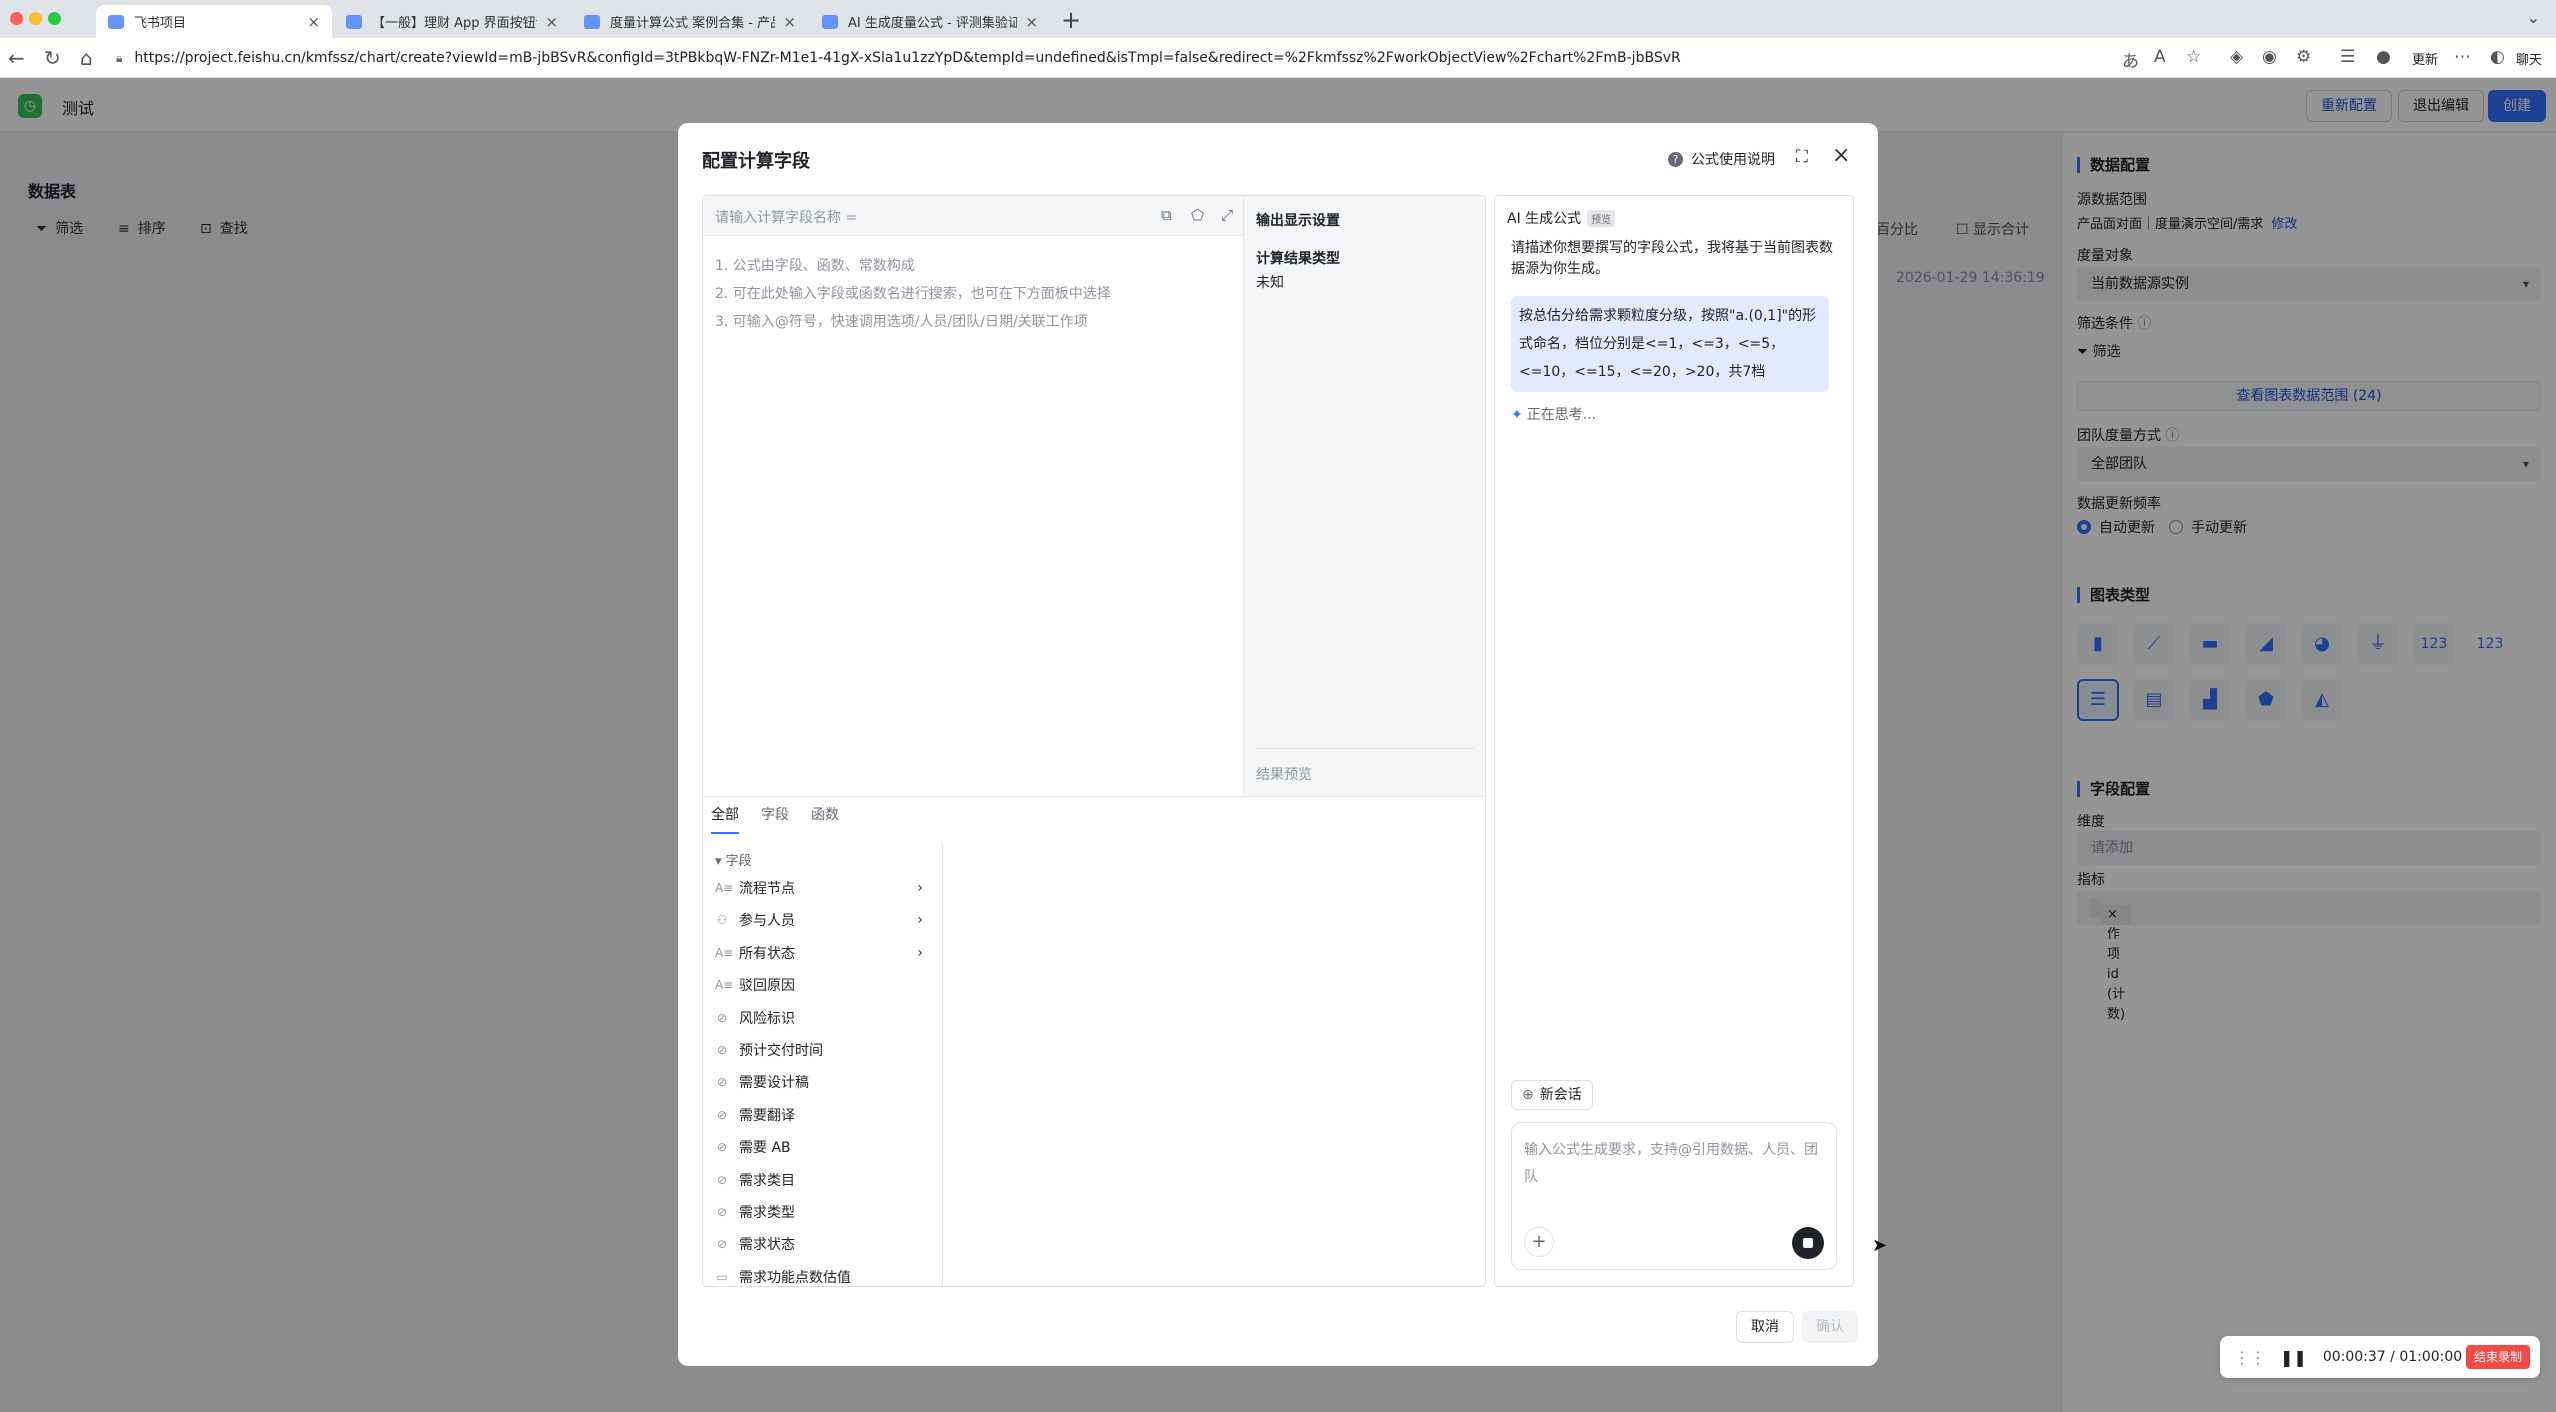 This screenshot has height=1412, width=2556. What do you see at coordinates (2193, 57) in the screenshot?
I see `star-icon: ☆` at bounding box center [2193, 57].